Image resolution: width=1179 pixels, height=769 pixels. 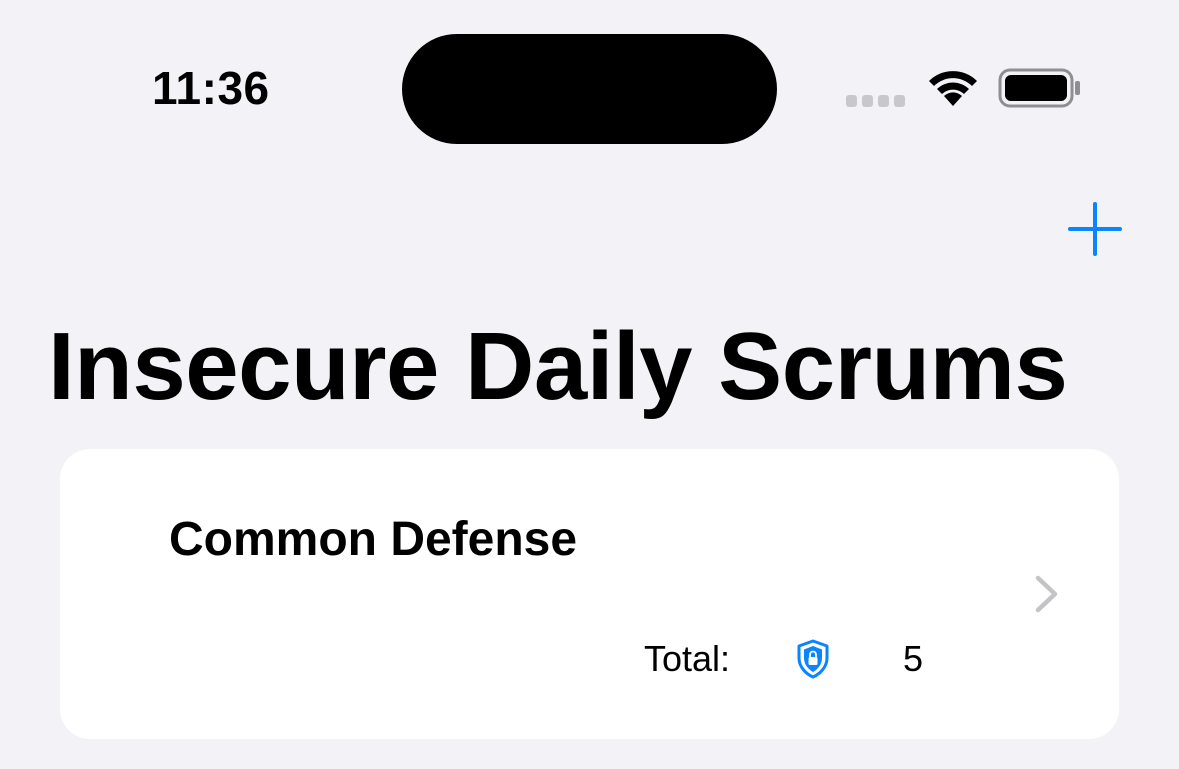 What do you see at coordinates (913, 658) in the screenshot?
I see `total-value: 5` at bounding box center [913, 658].